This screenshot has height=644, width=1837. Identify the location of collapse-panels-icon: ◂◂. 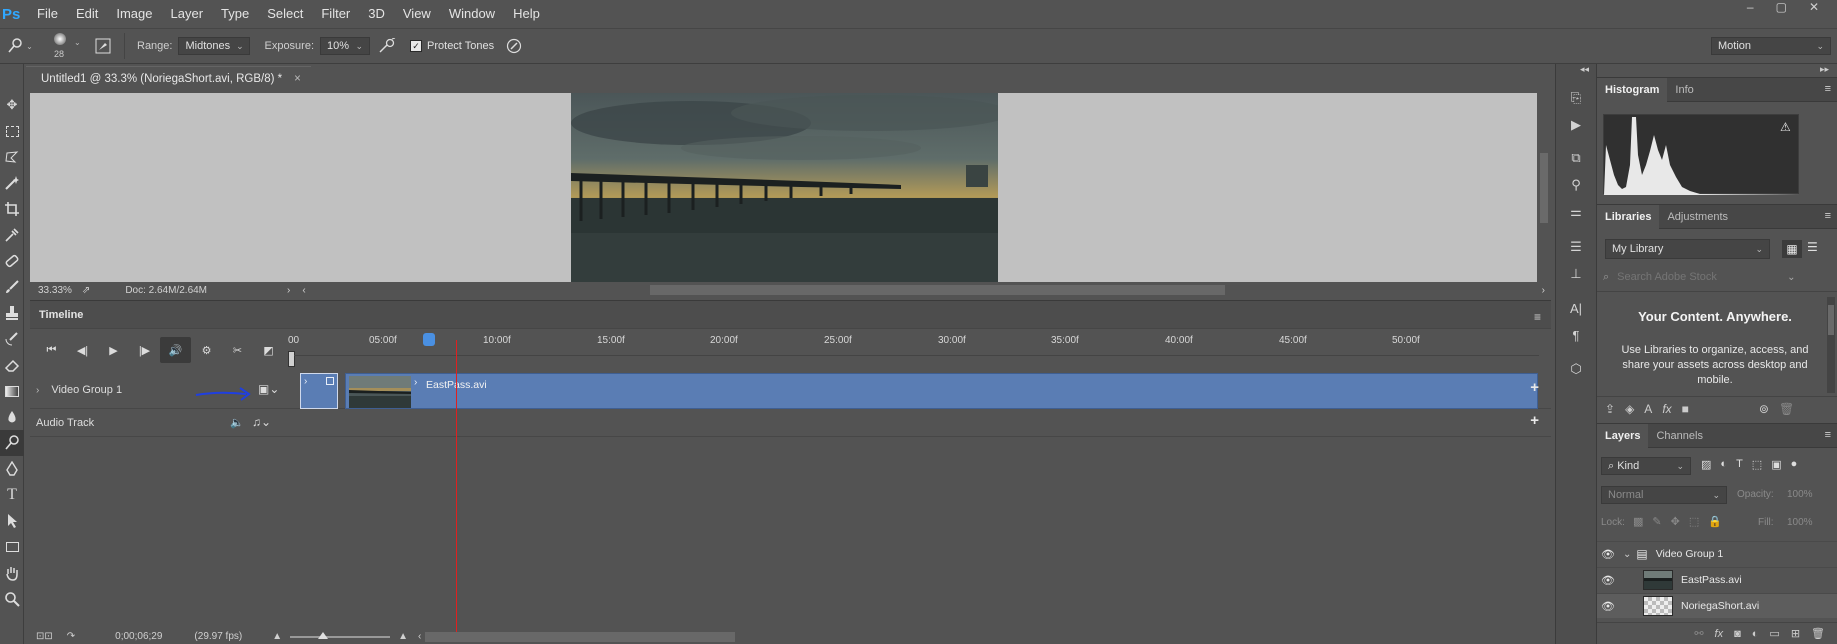
(1584, 69).